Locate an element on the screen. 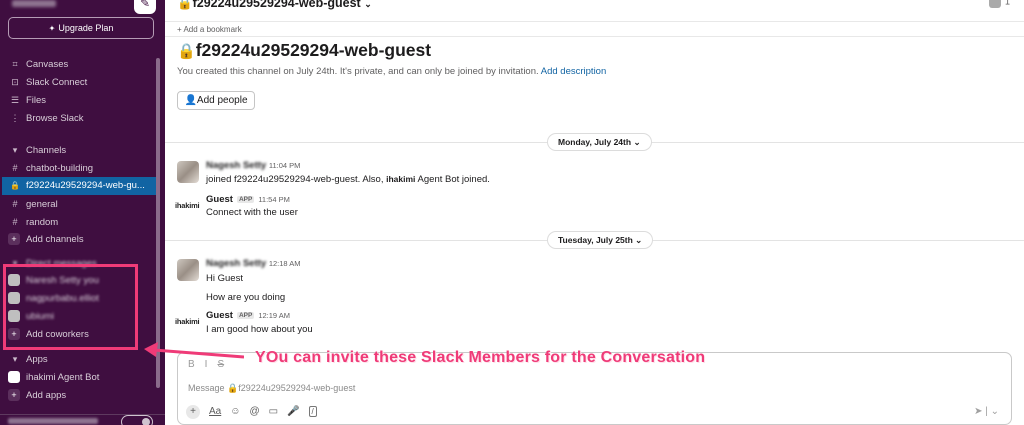 The image size is (1024, 425). annotation-arrow is located at coordinates (194, 350).